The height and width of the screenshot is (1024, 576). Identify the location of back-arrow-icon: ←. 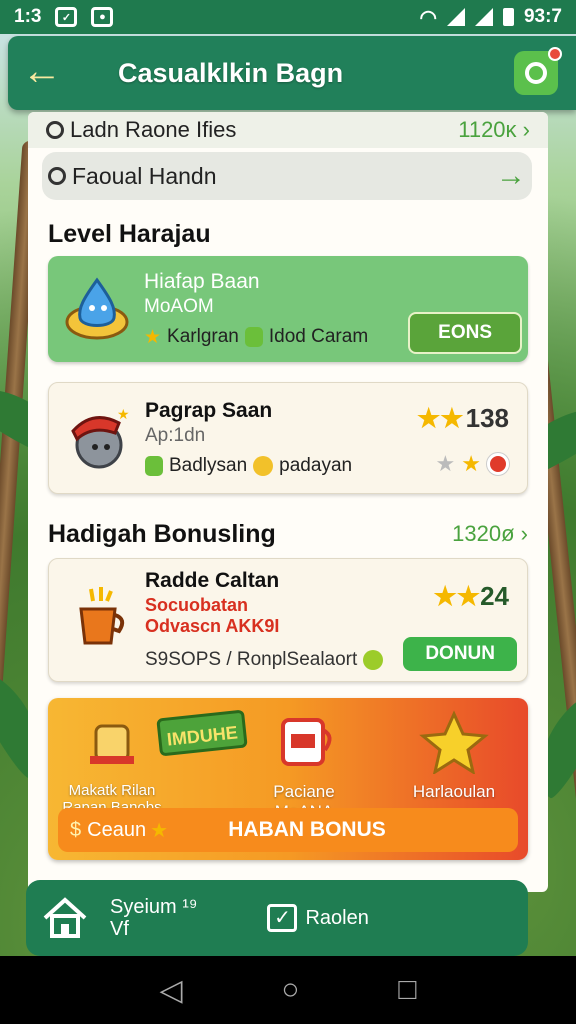
(42, 72).